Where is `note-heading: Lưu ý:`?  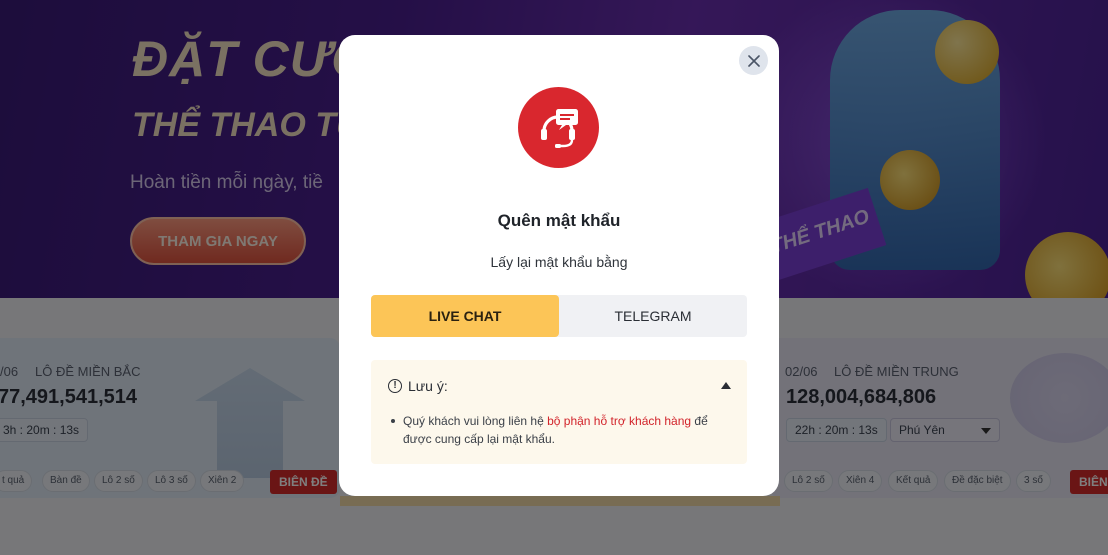 note-heading: Lưu ý: is located at coordinates (428, 386).